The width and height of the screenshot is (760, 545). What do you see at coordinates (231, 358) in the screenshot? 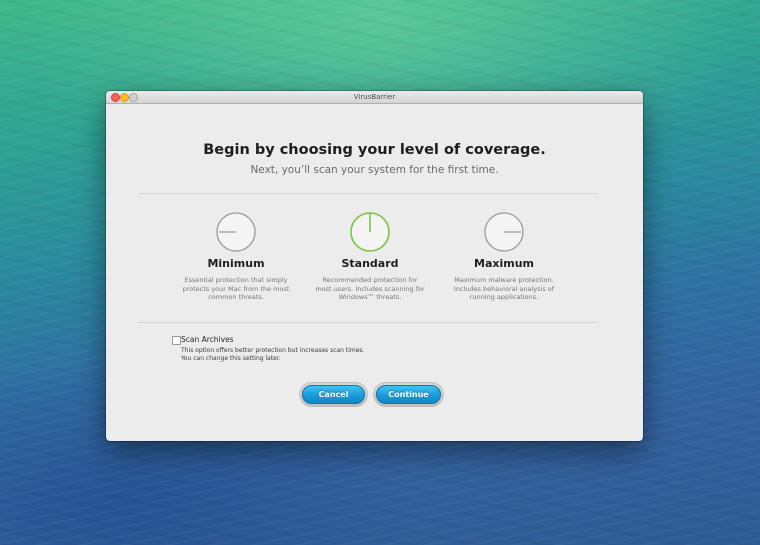
I see `scan-archives-note-line2: You can change this setting later.` at bounding box center [231, 358].